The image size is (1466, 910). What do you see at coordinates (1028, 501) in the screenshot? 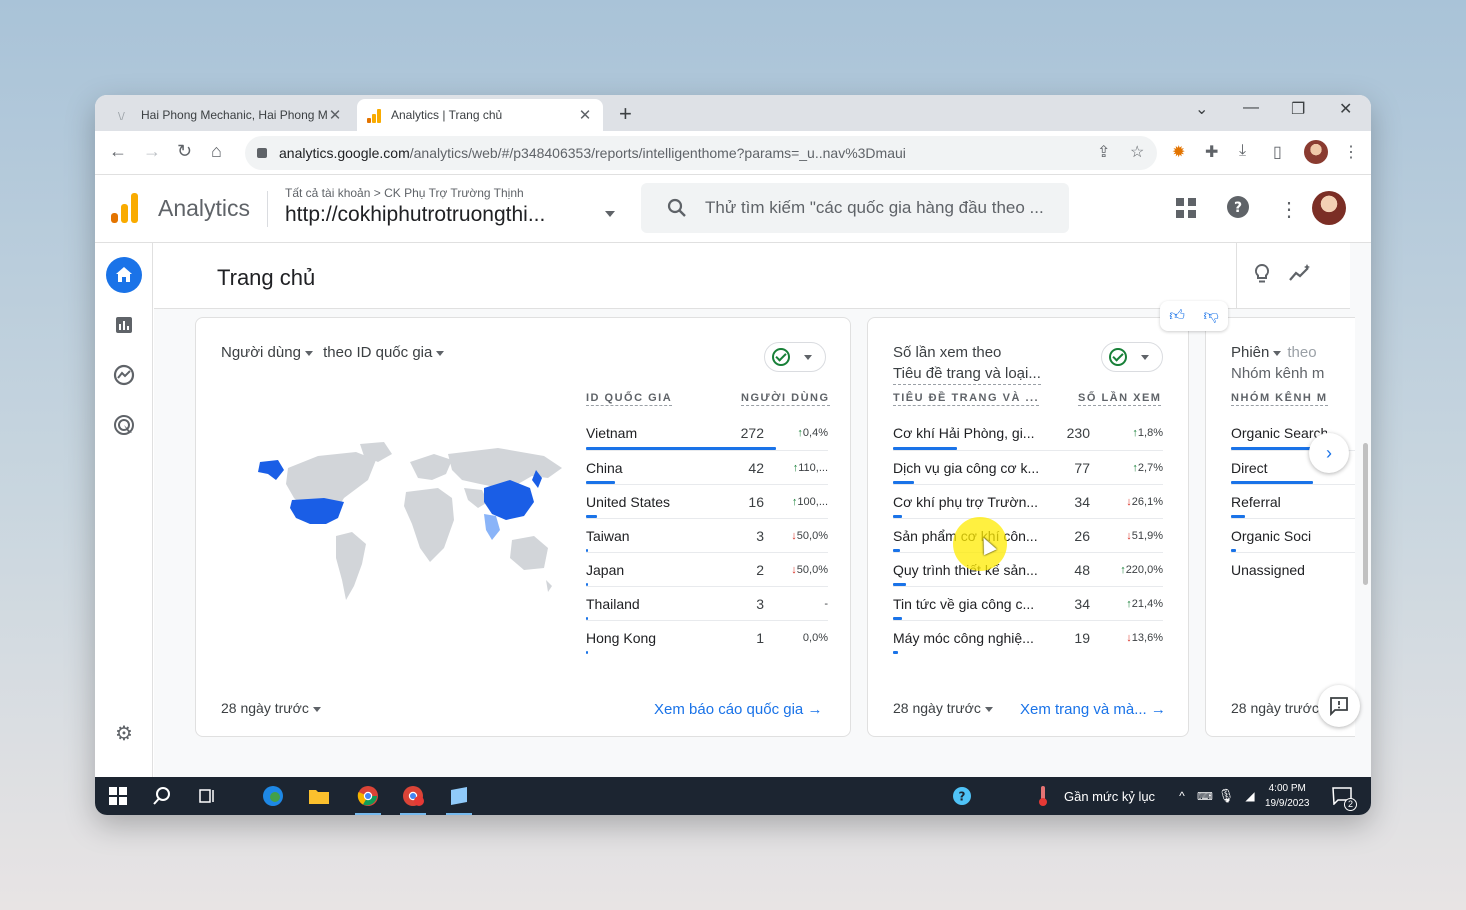
I see `table-row: Cơ khí phụ trợ Trườn... 34 ↓26,1%` at bounding box center [1028, 501].